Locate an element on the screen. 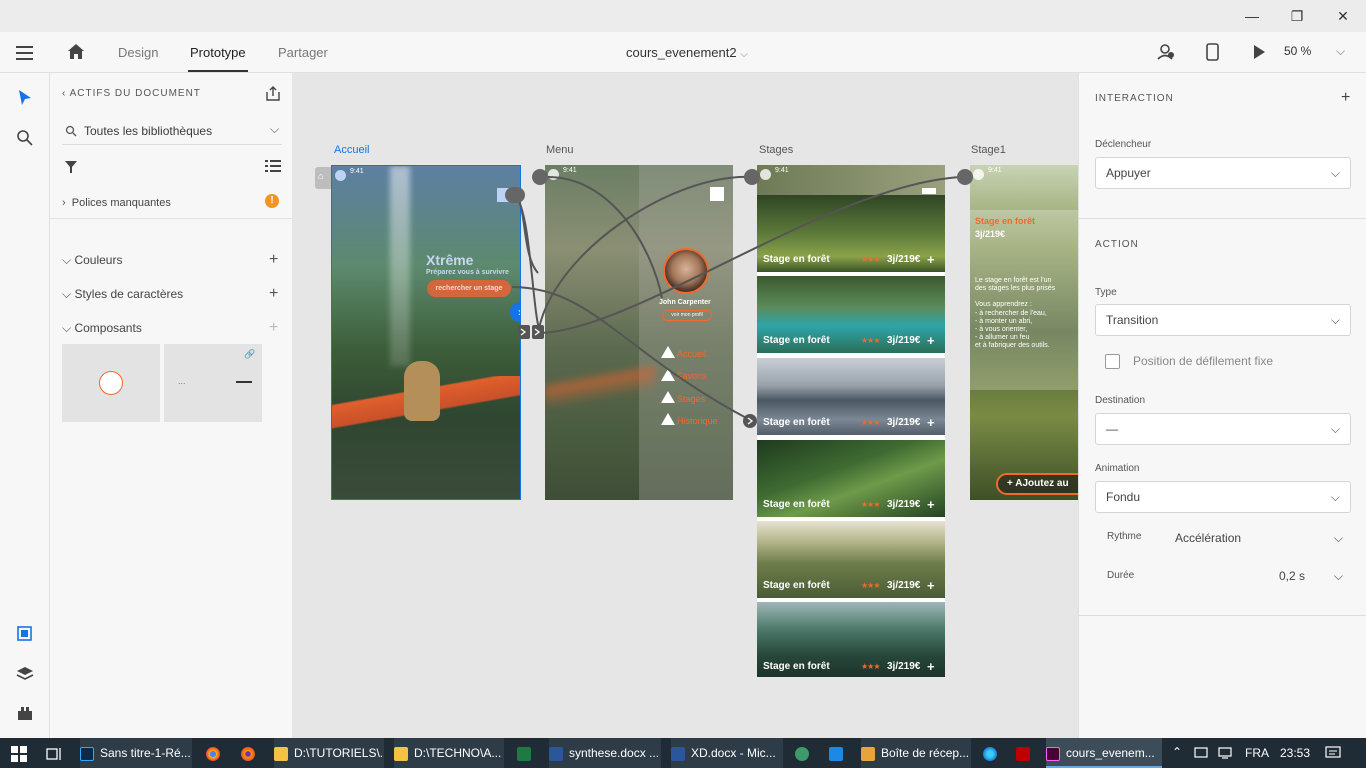 Image resolution: width=1366 pixels, height=768 pixels. animation-value: Fondu is located at coordinates (1123, 497).